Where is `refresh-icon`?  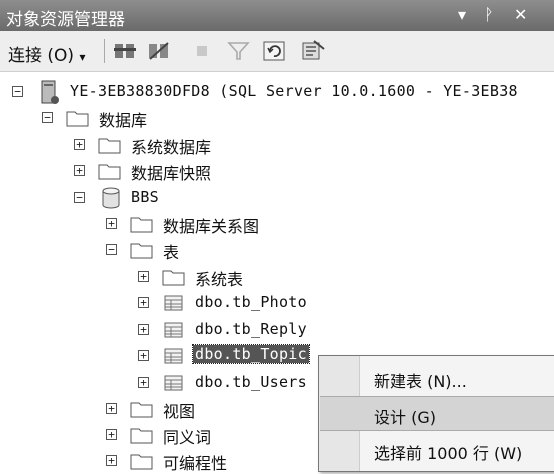
refresh-icon is located at coordinates (275, 51).